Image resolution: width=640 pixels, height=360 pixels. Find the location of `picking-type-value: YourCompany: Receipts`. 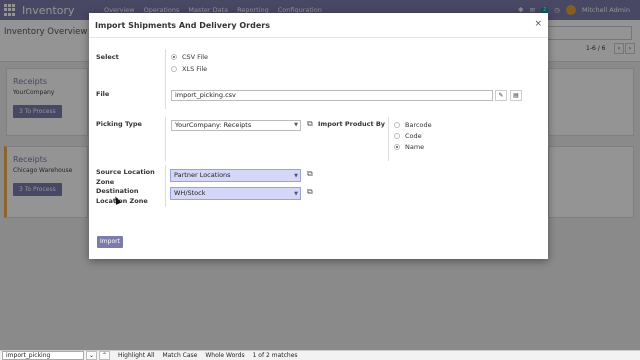

picking-type-value: YourCompany: Receipts is located at coordinates (213, 125).